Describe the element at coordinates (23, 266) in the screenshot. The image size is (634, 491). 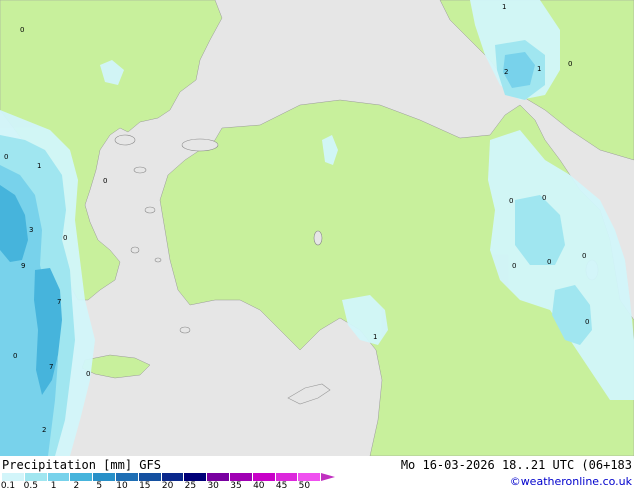
I see `map-label: 9` at that location.